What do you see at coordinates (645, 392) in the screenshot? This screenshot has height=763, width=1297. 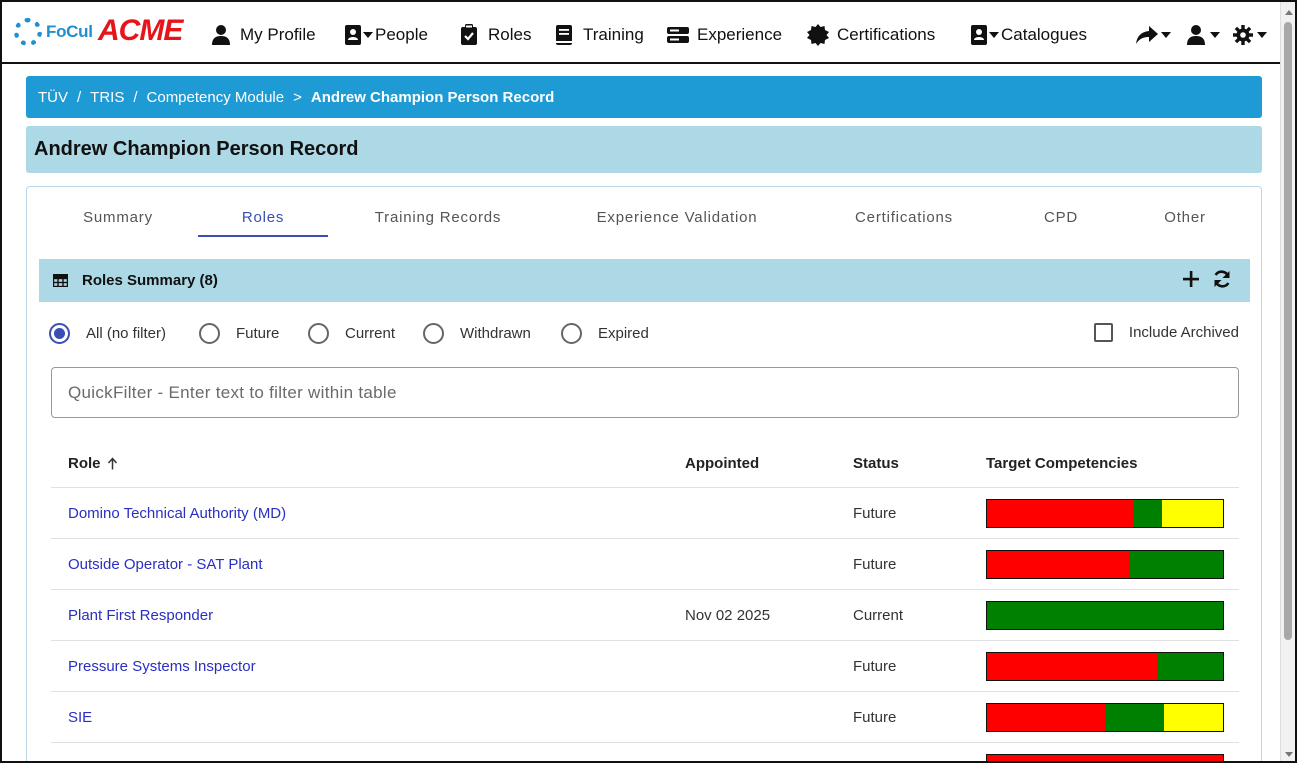 I see `quickfilter-input` at bounding box center [645, 392].